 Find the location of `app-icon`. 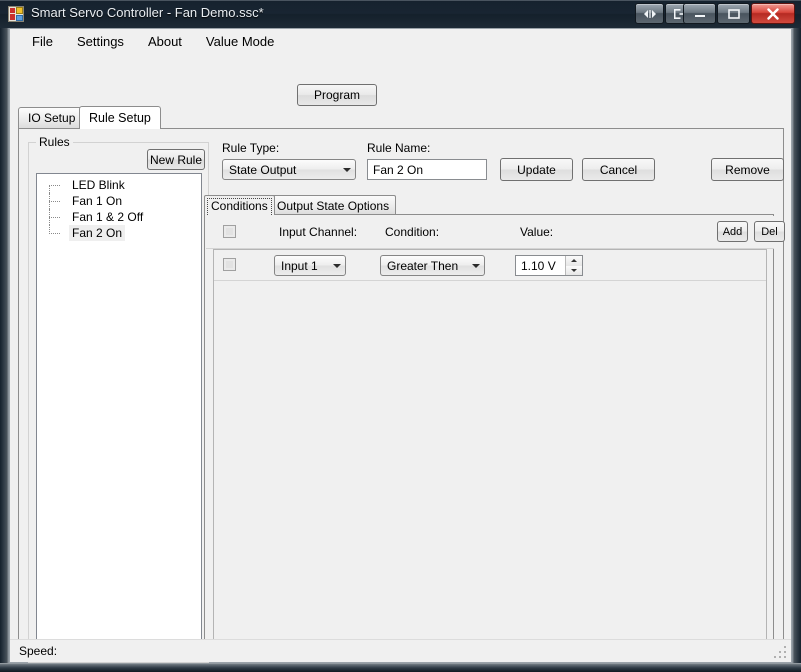

app-icon is located at coordinates (16, 14).